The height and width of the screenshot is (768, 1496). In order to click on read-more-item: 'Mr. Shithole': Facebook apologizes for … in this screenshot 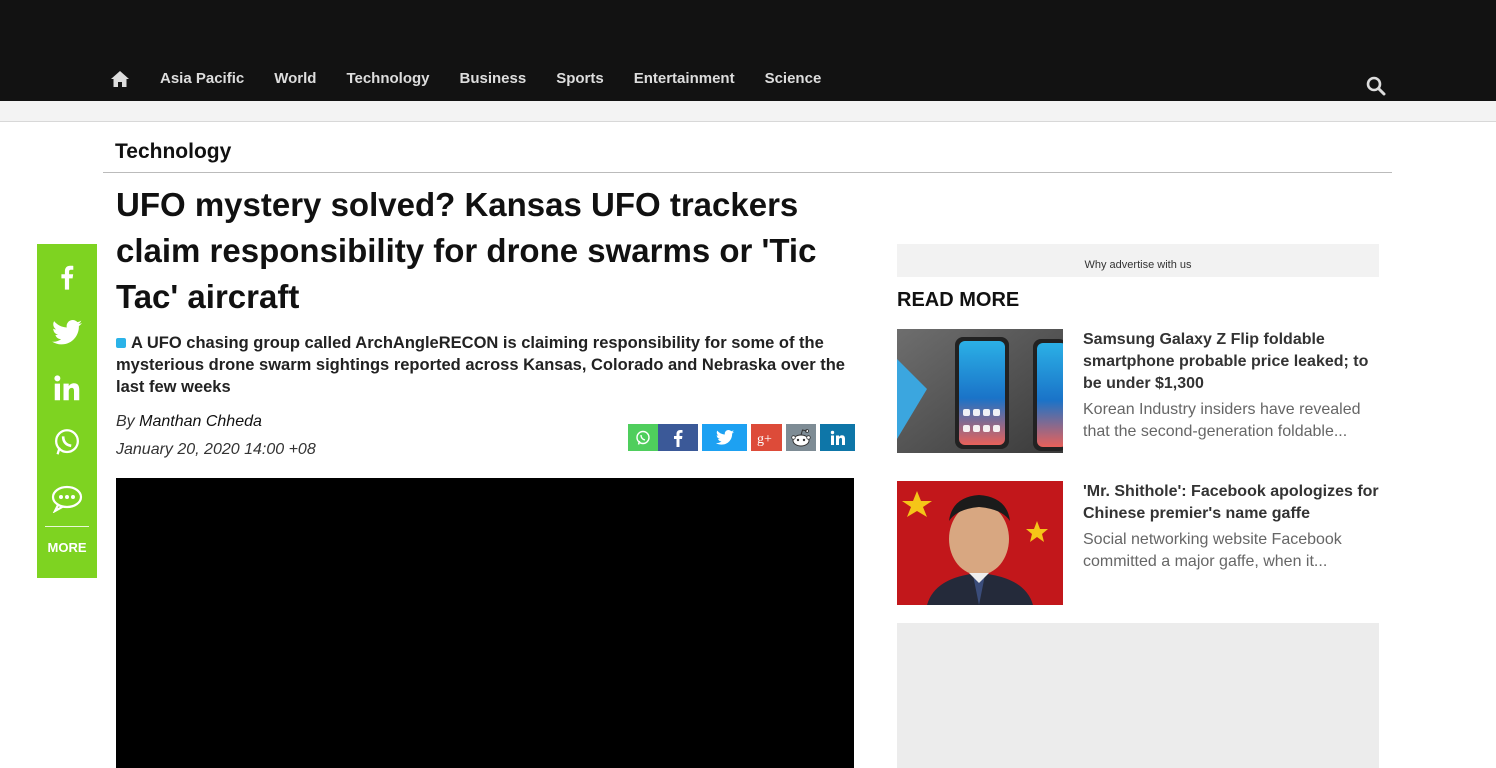, I will do `click(1138, 543)`.